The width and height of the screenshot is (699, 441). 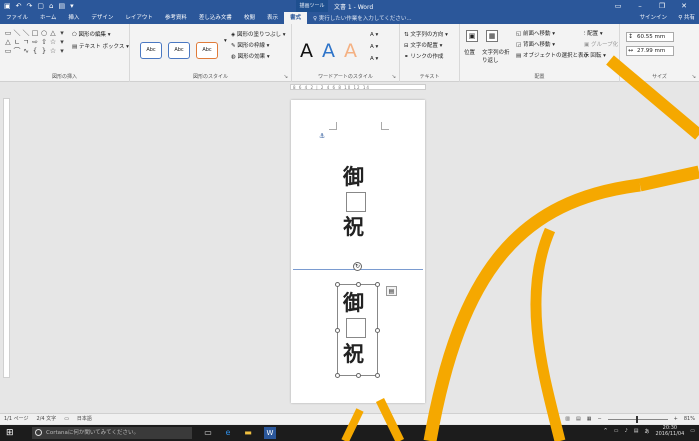 What do you see at coordinates (350, 51) in the screenshot?
I see `wordart-style-3: A` at bounding box center [350, 51].